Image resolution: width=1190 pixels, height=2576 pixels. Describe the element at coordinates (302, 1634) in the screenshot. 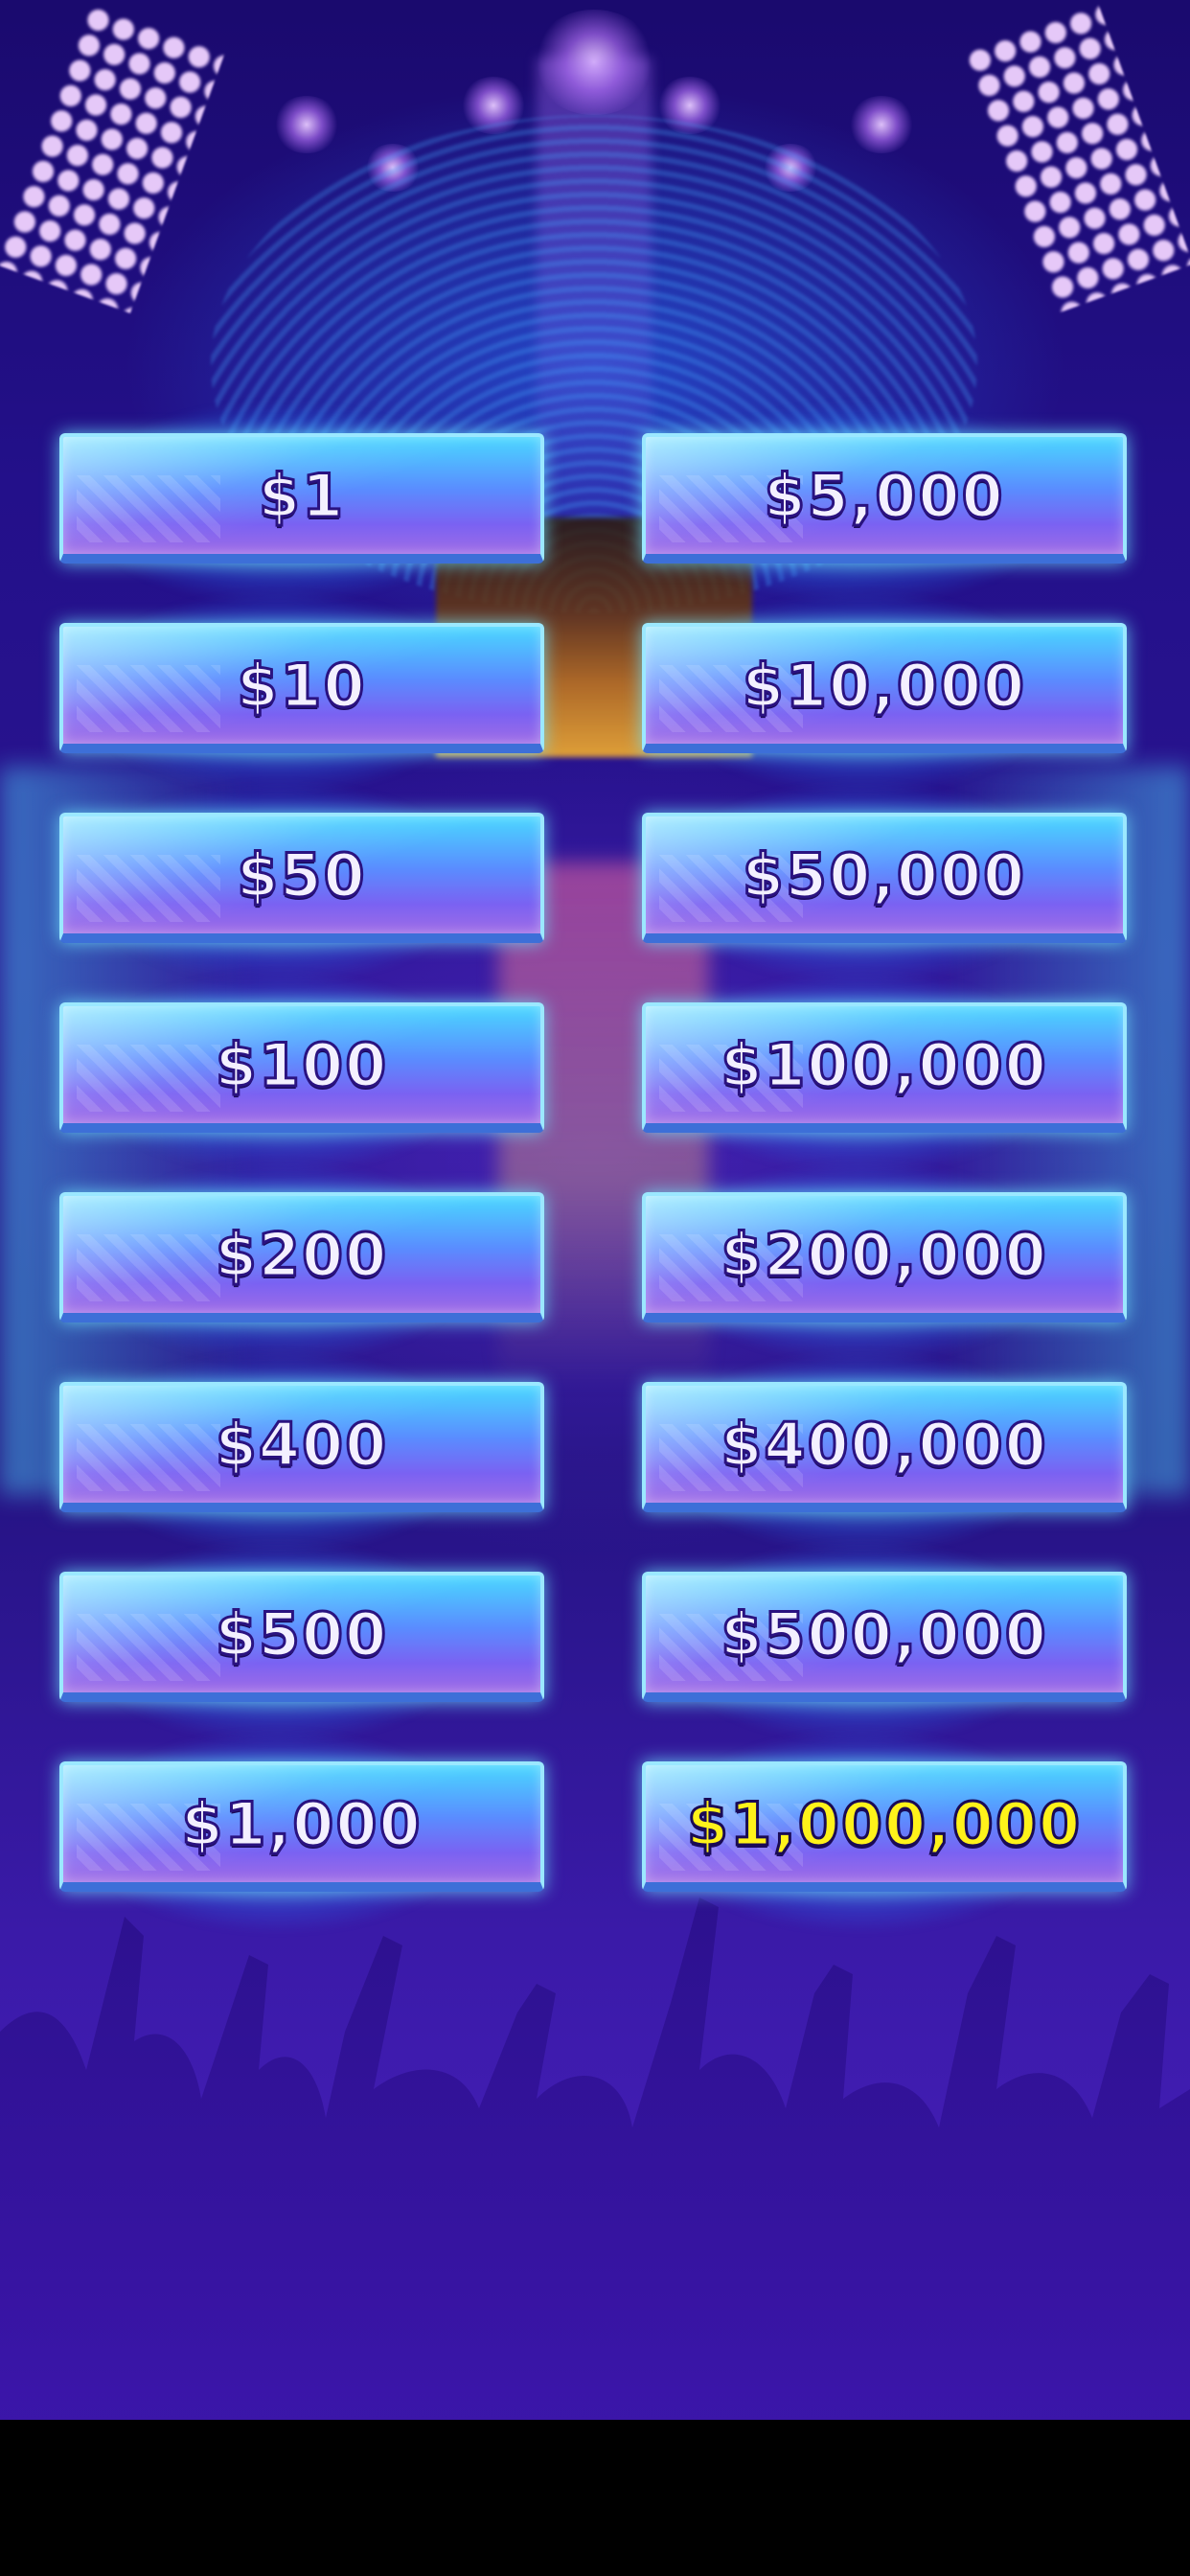

I see `prize-label: $500` at that location.